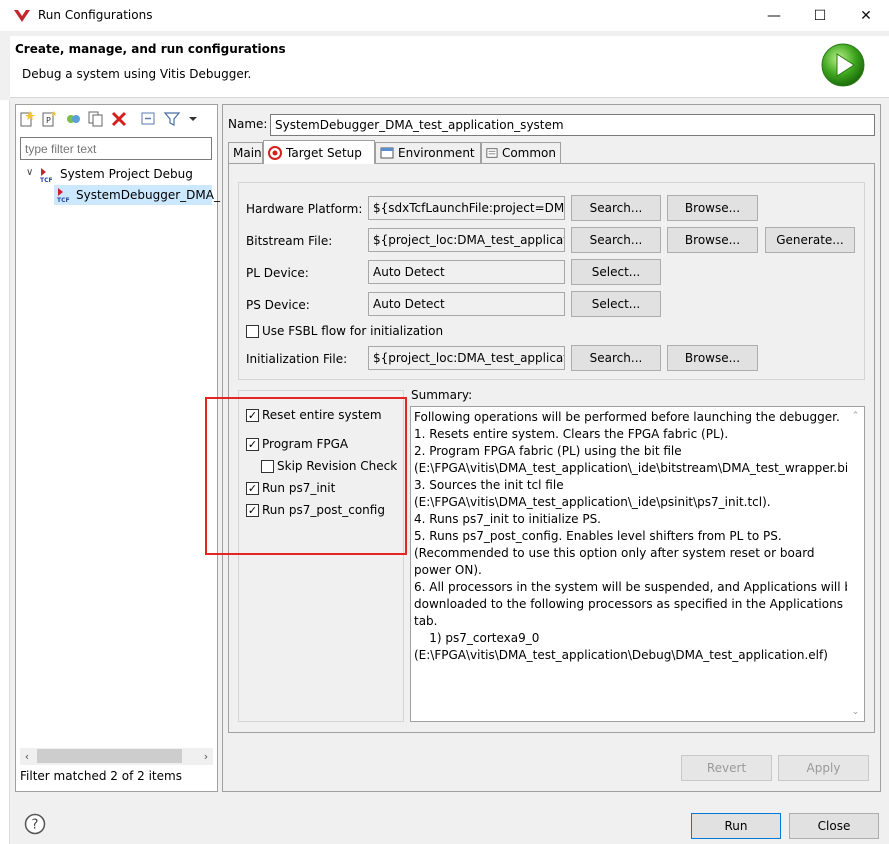  Describe the element at coordinates (866, 15) in the screenshot. I see `close-window-button: ✕` at that location.